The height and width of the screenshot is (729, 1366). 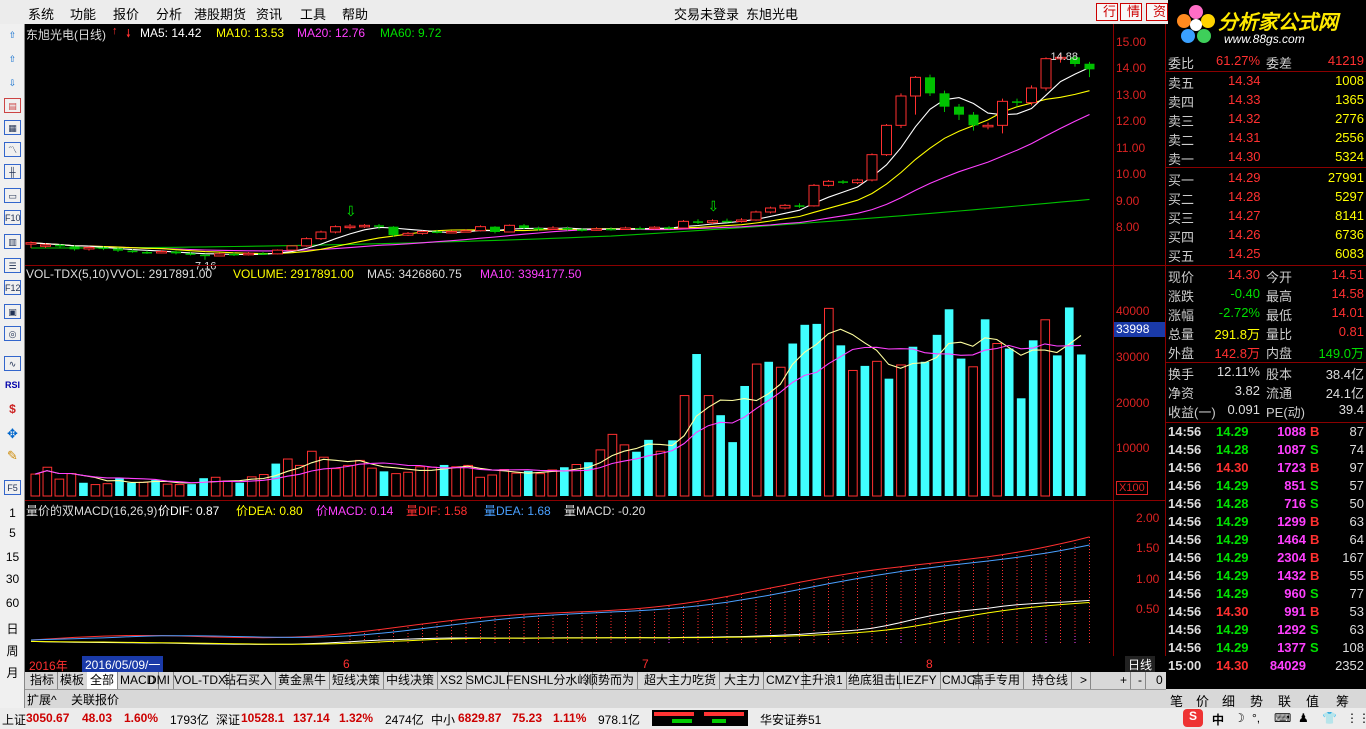 What do you see at coordinates (822, 680) in the screenshot?
I see `tab-17: 主升浪1` at bounding box center [822, 680].